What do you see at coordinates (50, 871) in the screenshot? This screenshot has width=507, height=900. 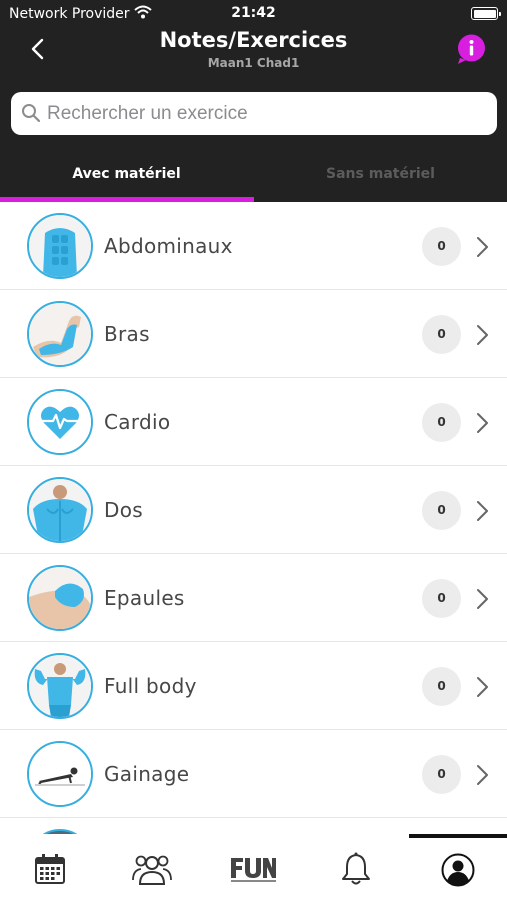 I see `calendar-icon` at bounding box center [50, 871].